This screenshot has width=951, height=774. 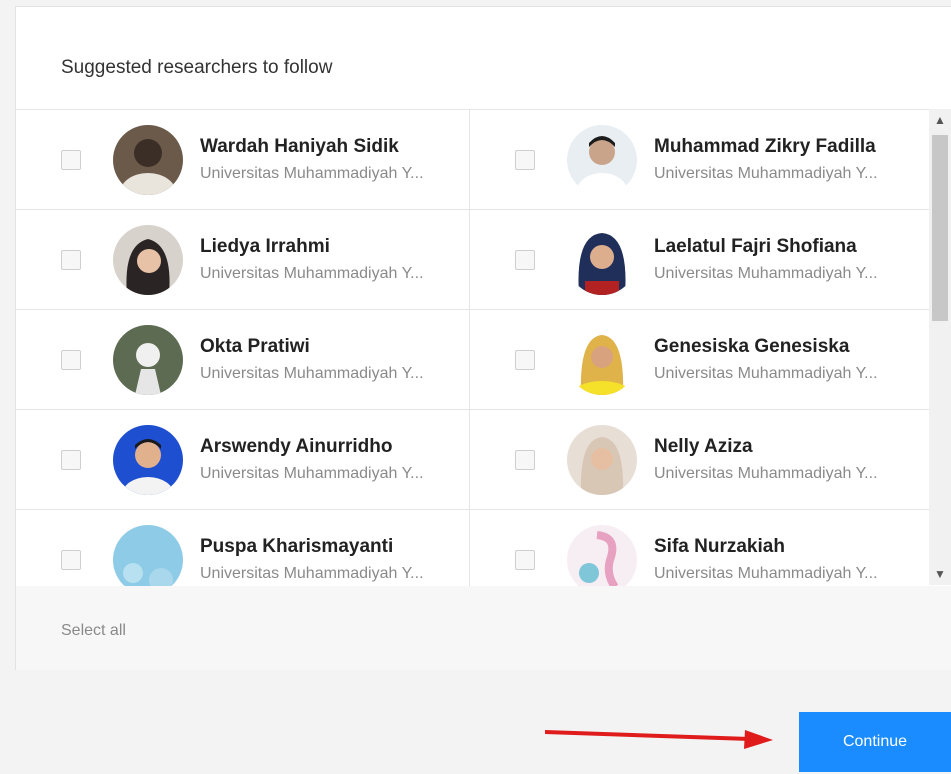 I want to click on researcher-name: Laelatul Fajri Shofiana, so click(x=755, y=247).